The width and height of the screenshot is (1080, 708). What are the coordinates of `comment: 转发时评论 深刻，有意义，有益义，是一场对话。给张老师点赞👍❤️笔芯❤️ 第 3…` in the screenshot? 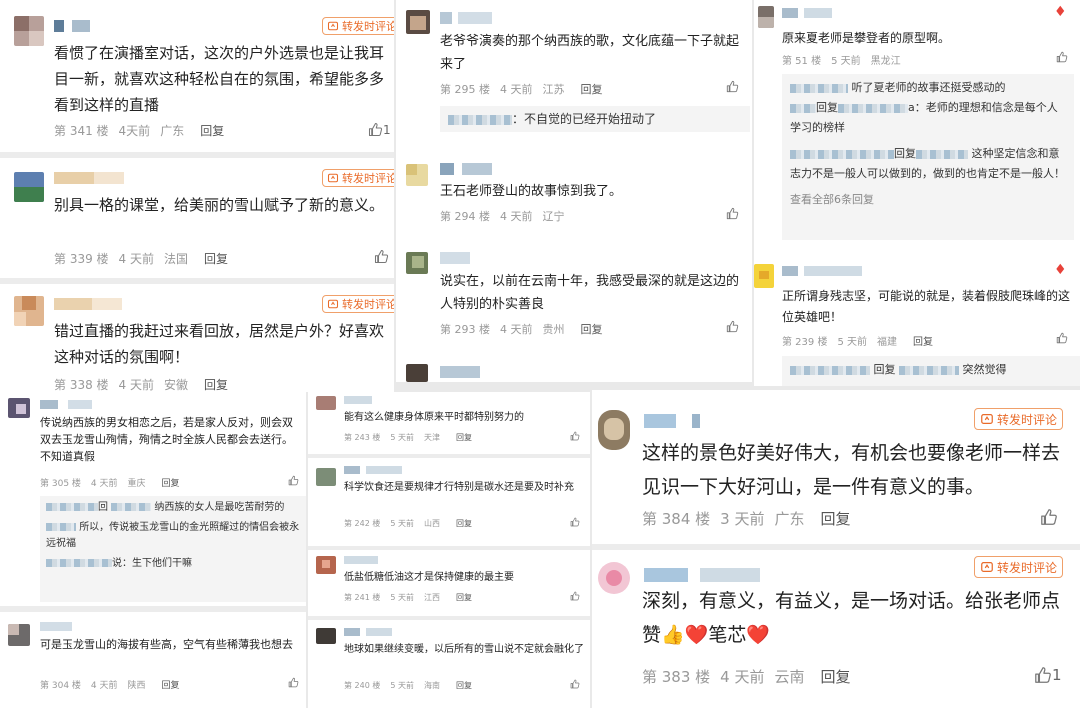 It's located at (836, 629).